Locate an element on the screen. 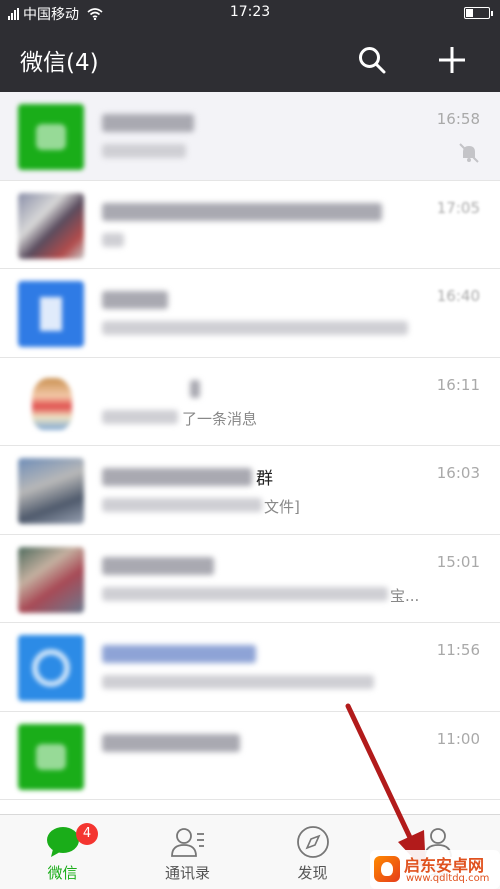  status-bar: 中国移动 17:23 is located at coordinates (250, 13).